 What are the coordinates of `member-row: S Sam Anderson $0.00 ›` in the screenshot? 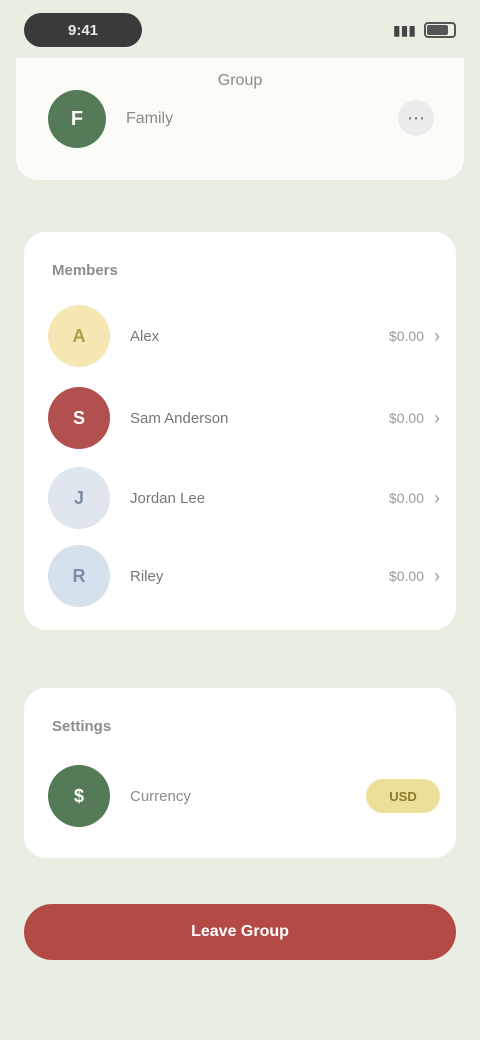 It's located at (244, 418).